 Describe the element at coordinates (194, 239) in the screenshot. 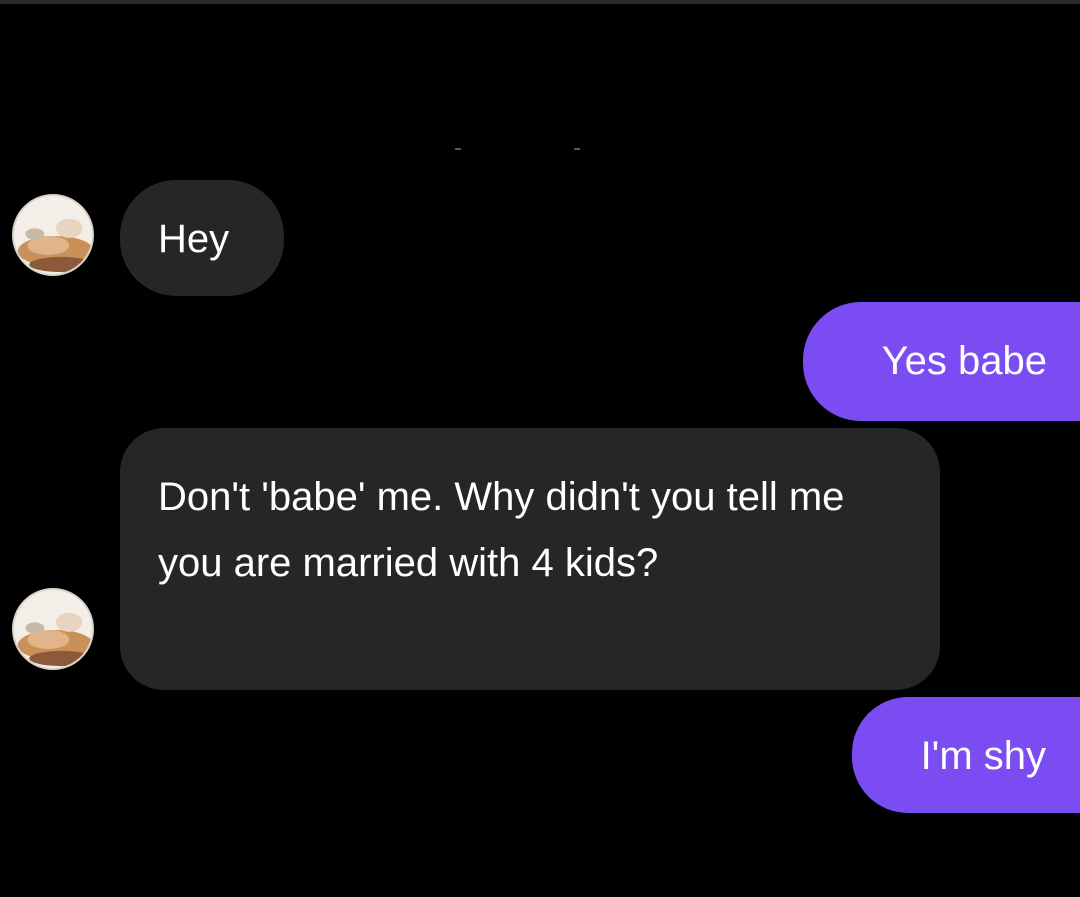

I see `message-text: Hey` at that location.